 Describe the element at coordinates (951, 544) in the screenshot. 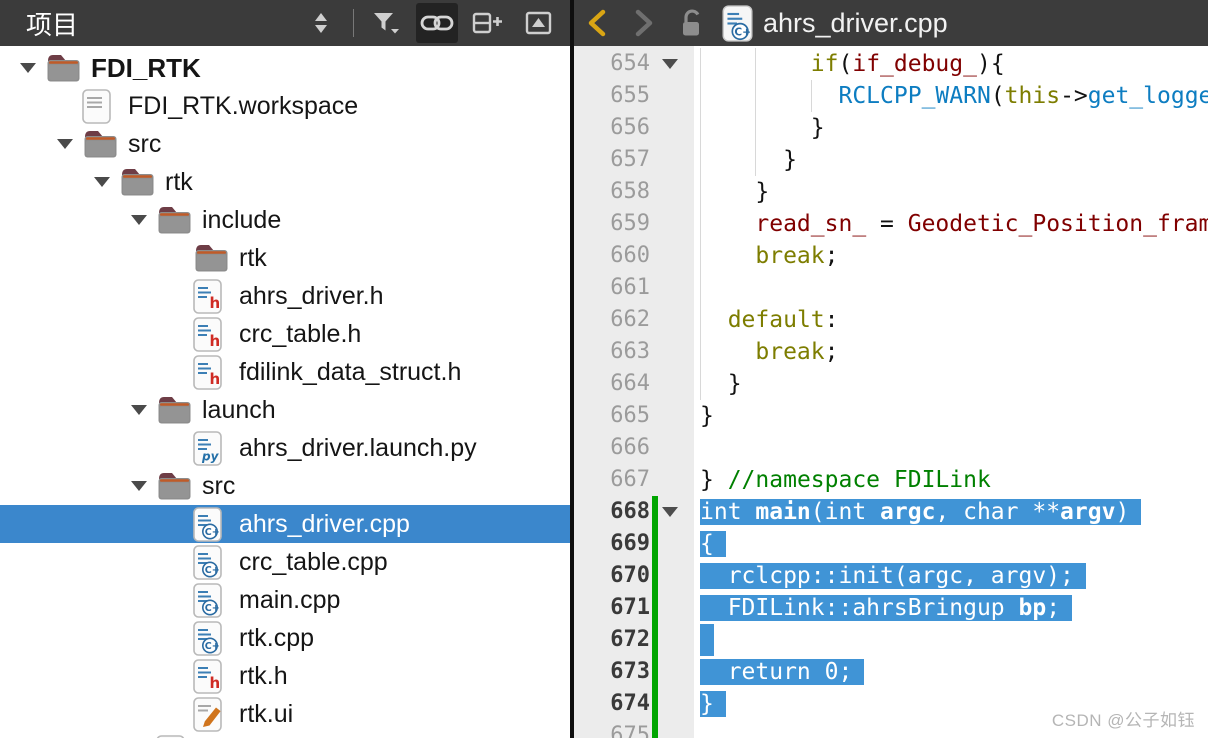

I see `code-line: {` at that location.